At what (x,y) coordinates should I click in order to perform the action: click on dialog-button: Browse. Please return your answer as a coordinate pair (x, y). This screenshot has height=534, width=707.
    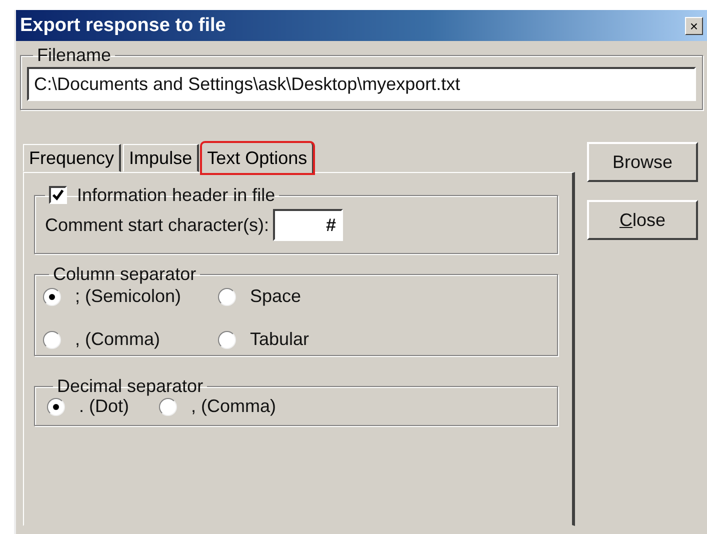
    Looking at the image, I should click on (642, 162).